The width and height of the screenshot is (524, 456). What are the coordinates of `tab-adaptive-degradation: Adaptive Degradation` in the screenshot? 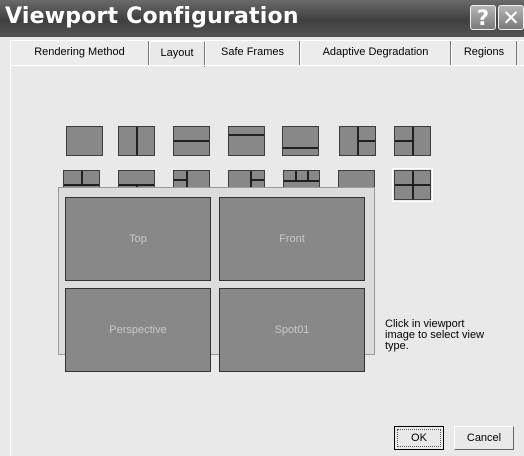 It's located at (375, 53).